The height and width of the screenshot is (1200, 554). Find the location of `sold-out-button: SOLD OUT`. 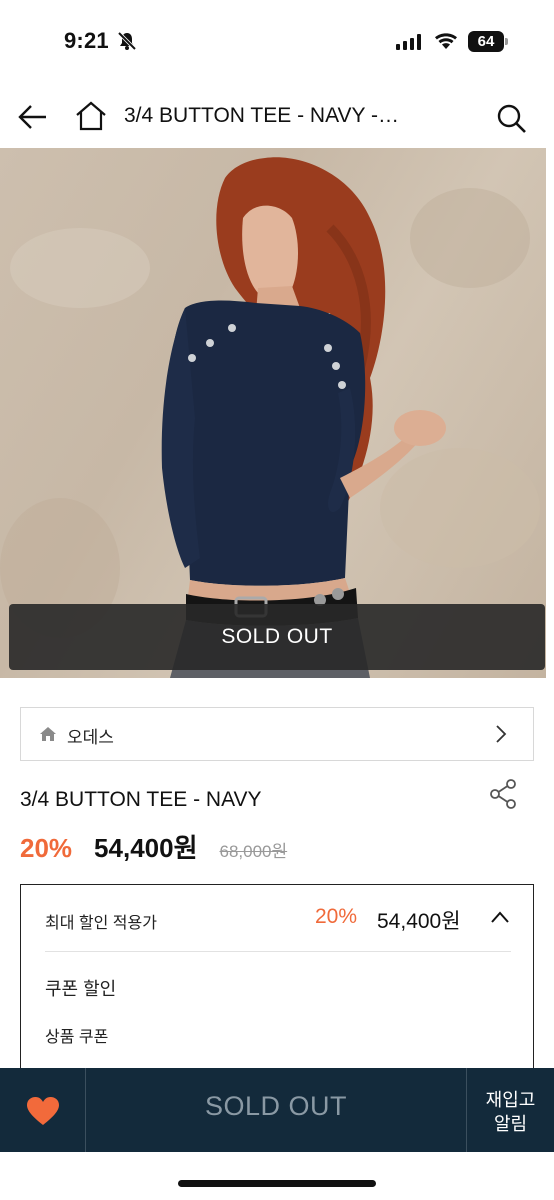

sold-out-button: SOLD OUT is located at coordinates (276, 1110).